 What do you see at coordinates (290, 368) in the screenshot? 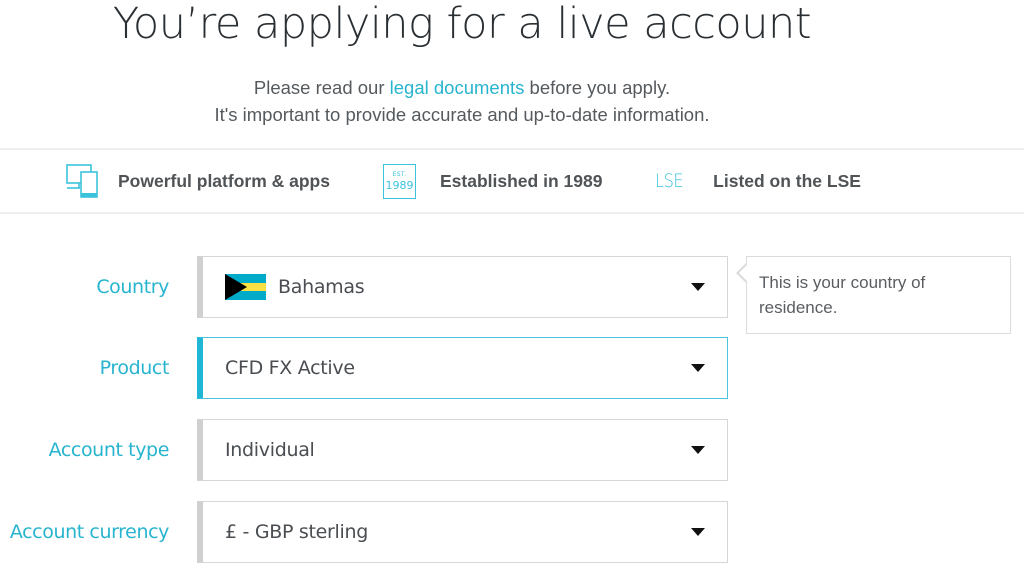
I see `product-value: CFD FX Active` at bounding box center [290, 368].